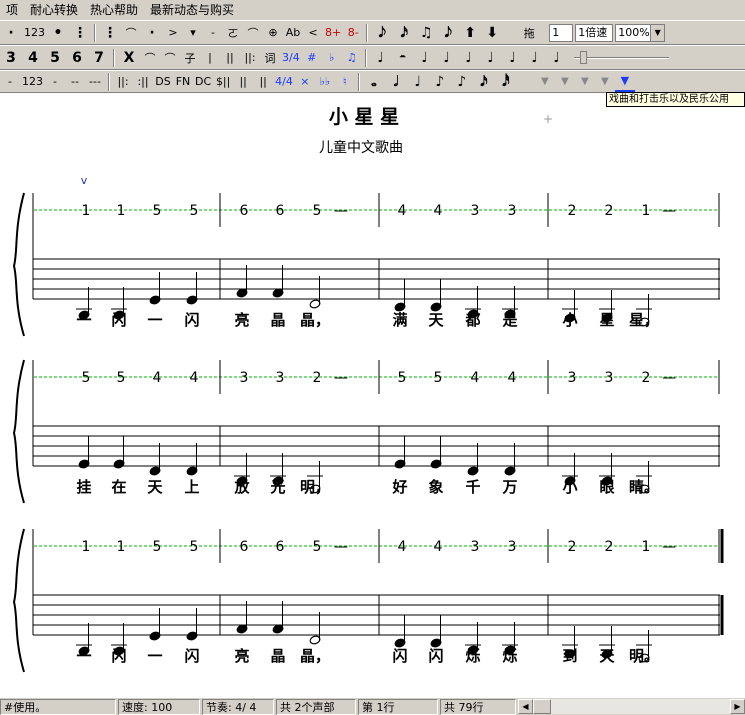 The image size is (745, 715). What do you see at coordinates (353, 33) in the screenshot?
I see `octave-down-button: 8-` at bounding box center [353, 33].